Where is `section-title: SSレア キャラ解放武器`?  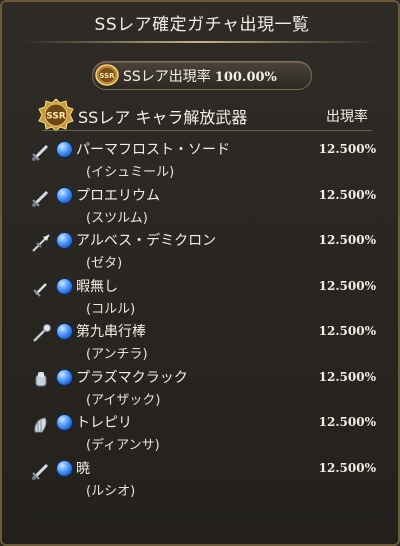
section-title: SSレア キャラ解放武器 is located at coordinates (163, 117).